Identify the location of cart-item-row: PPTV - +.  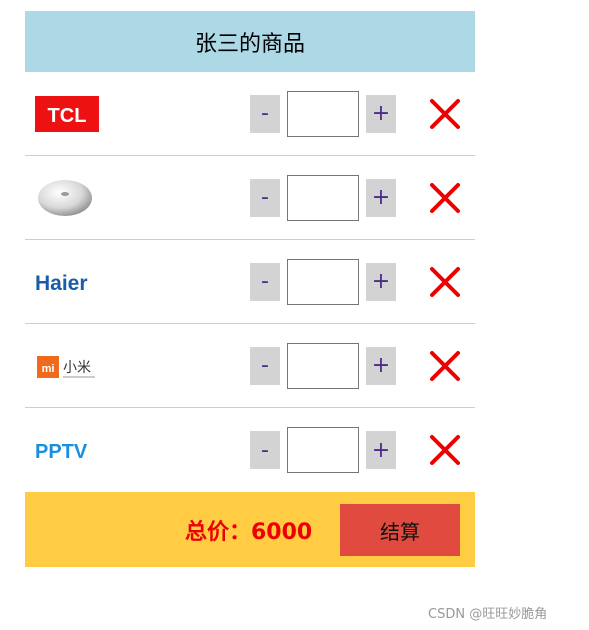
(250, 450).